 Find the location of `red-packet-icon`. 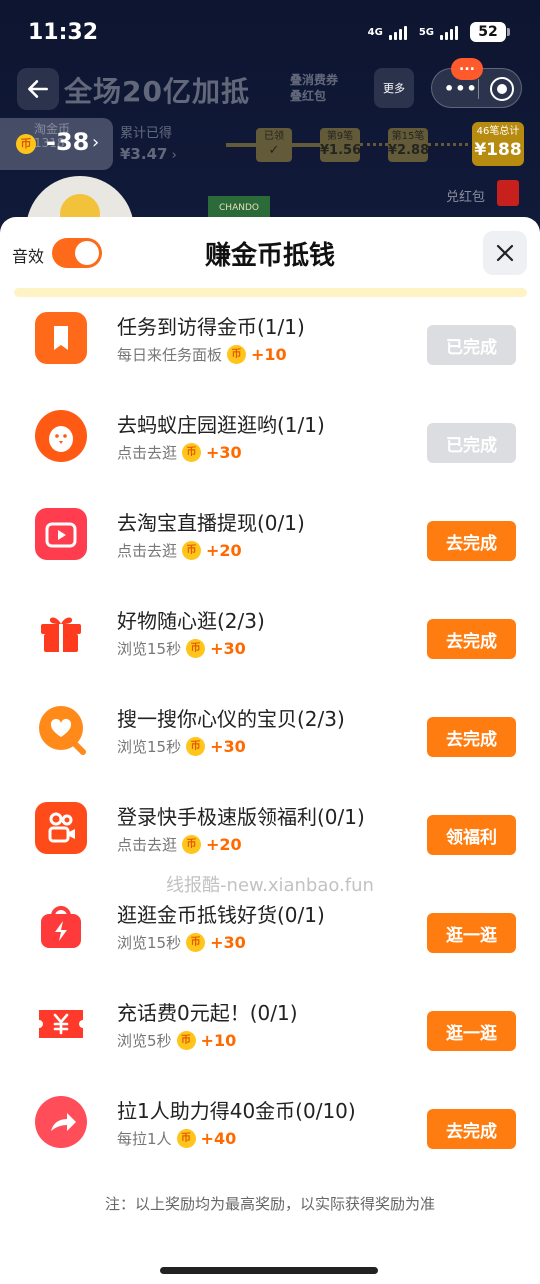

red-packet-icon is located at coordinates (508, 193).